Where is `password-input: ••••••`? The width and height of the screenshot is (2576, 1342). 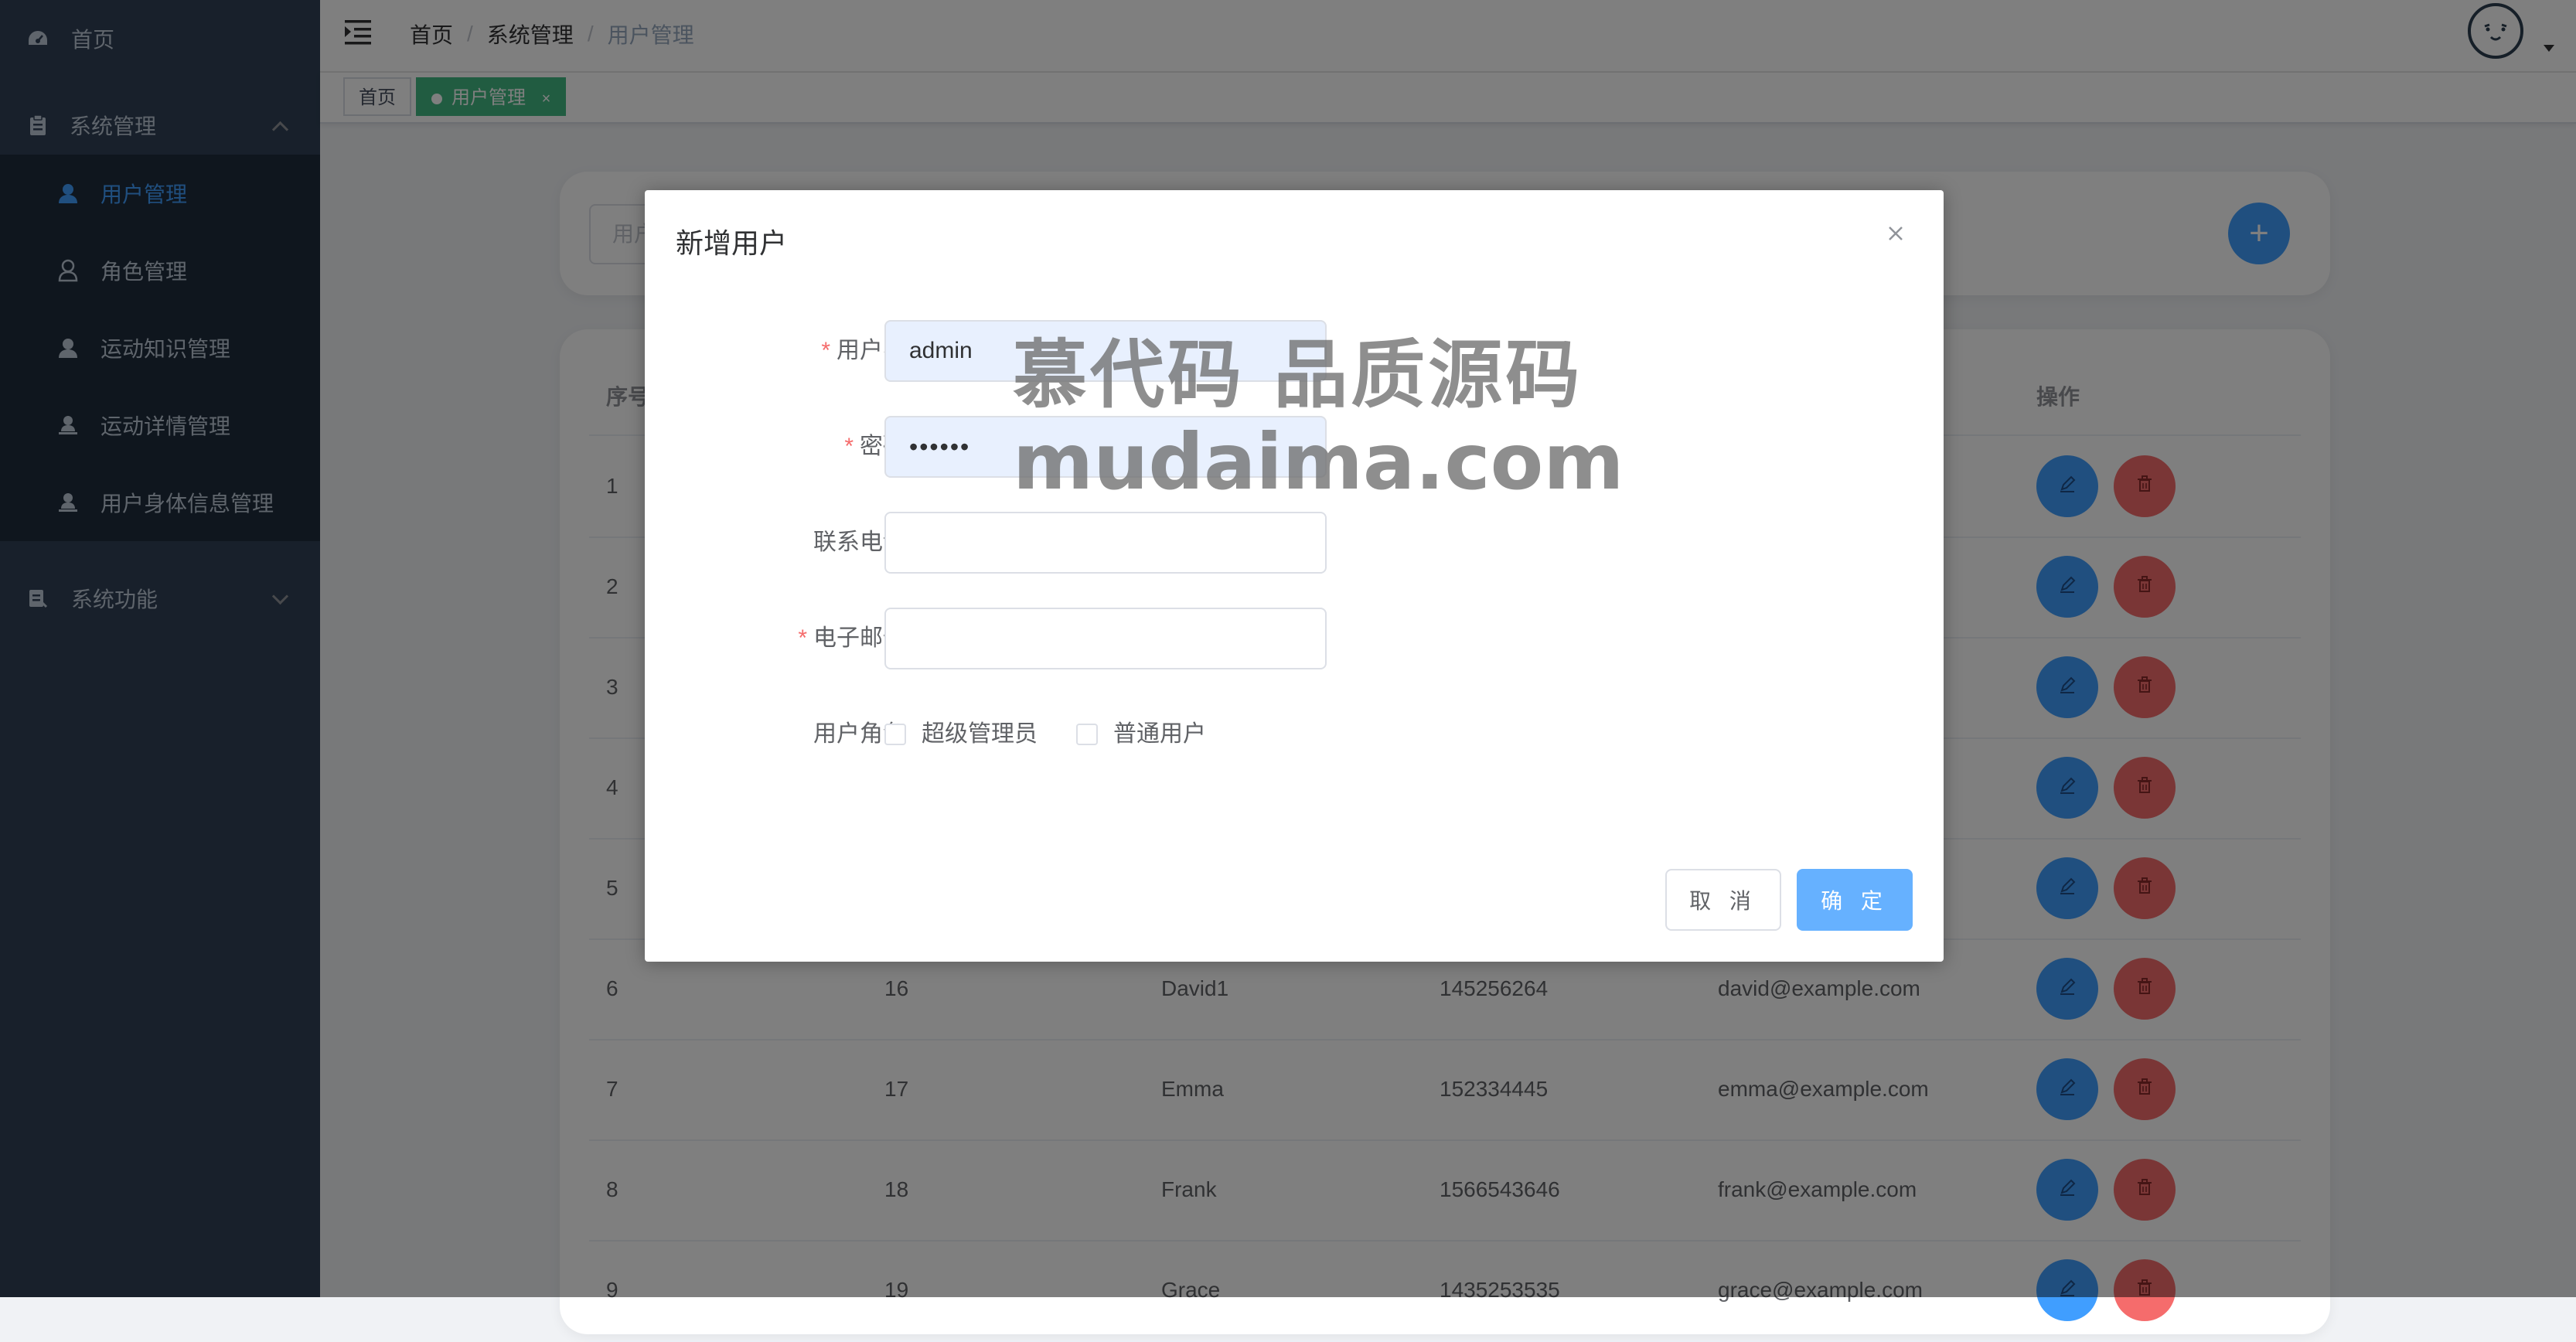
password-input: •••••• is located at coordinates (1105, 447).